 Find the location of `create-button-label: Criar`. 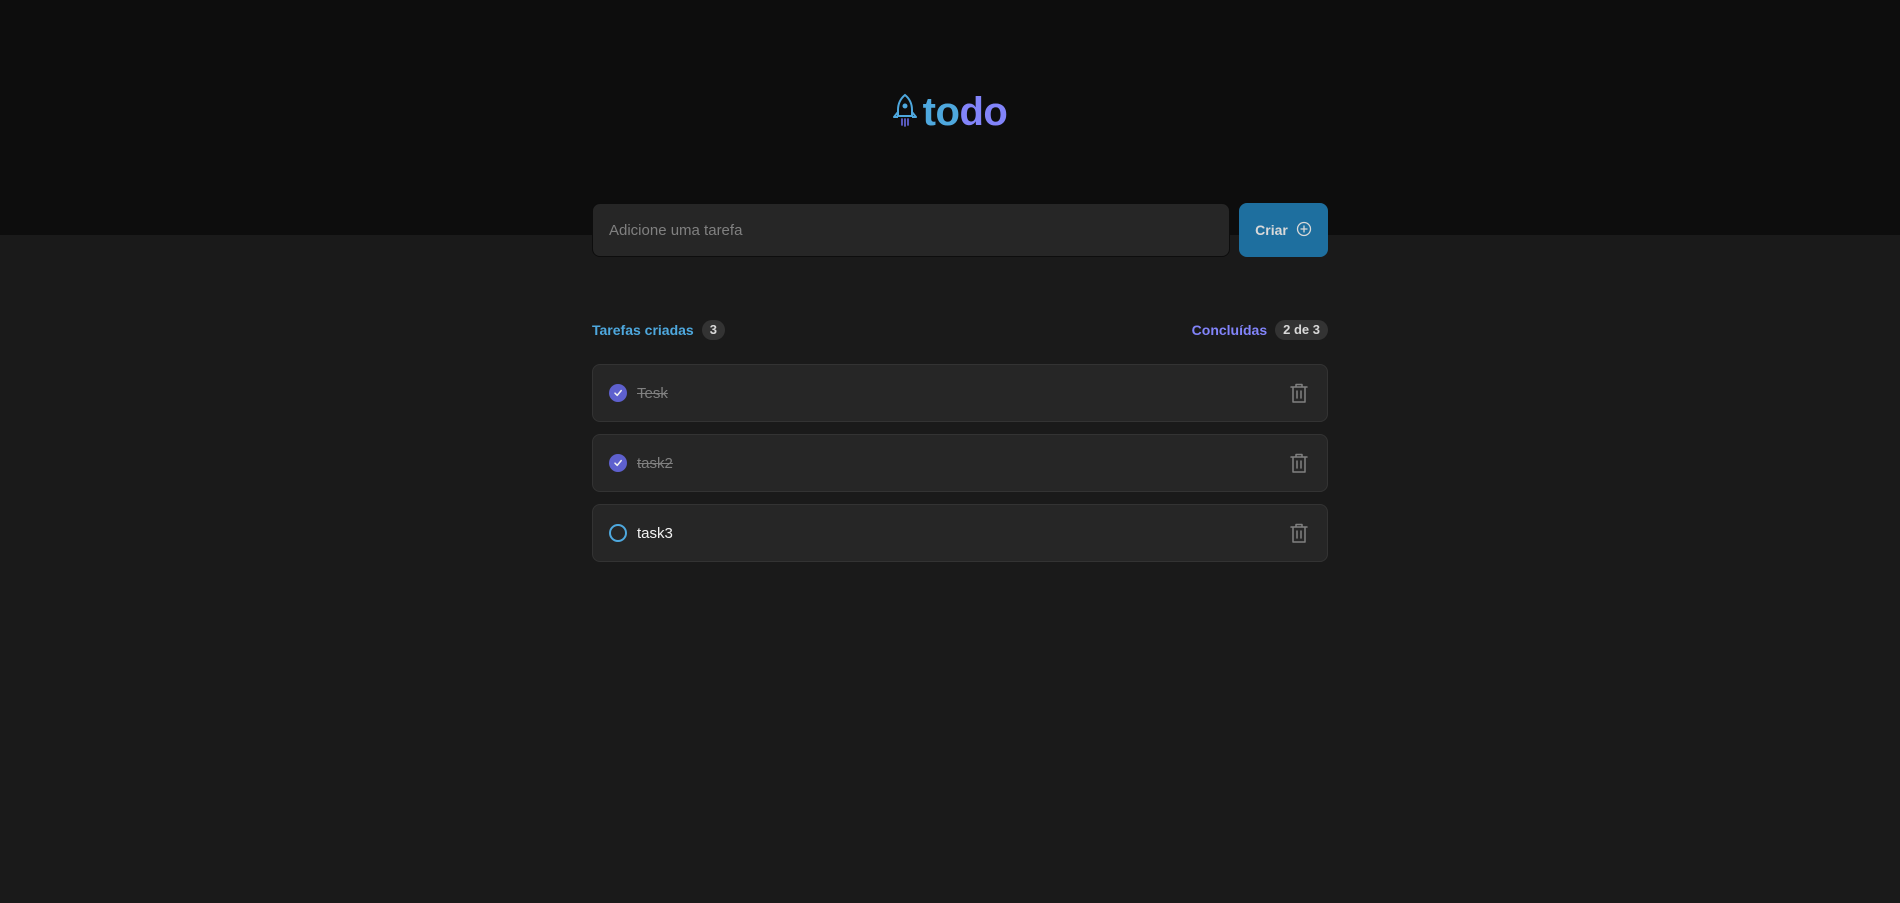

create-button-label: Criar is located at coordinates (1271, 230).